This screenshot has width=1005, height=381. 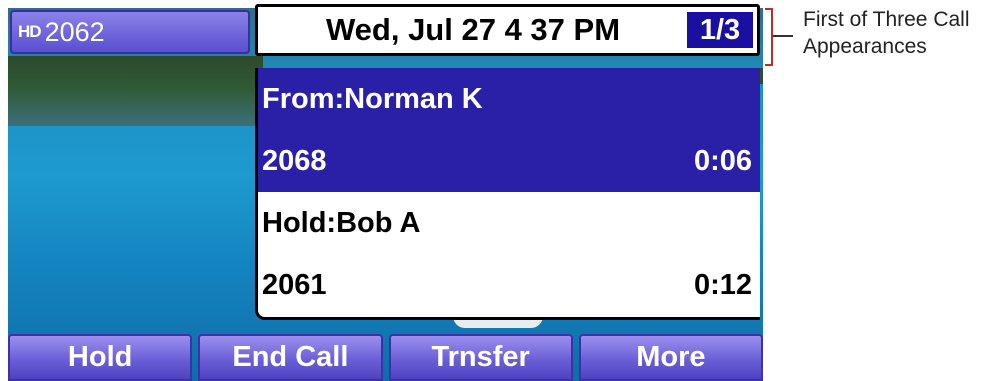 What do you see at coordinates (130, 32) in the screenshot?
I see `line-key-extension: HD 2062` at bounding box center [130, 32].